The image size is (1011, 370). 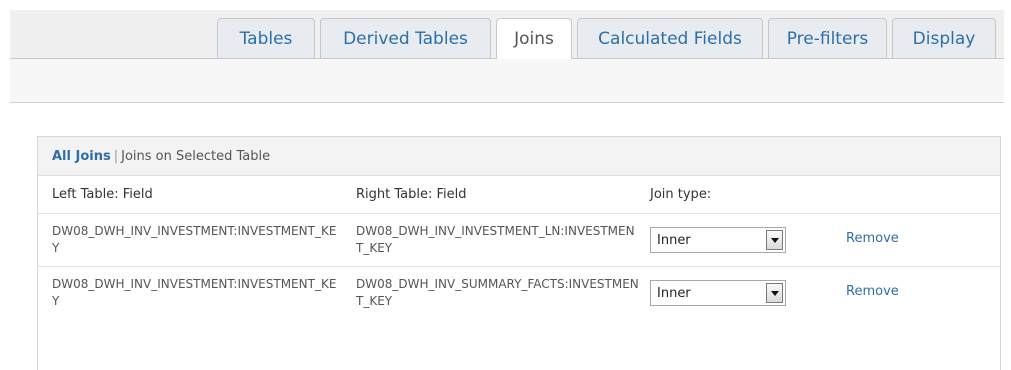 I want to click on tab-derived-tables: Derived Tables, so click(x=405, y=38).